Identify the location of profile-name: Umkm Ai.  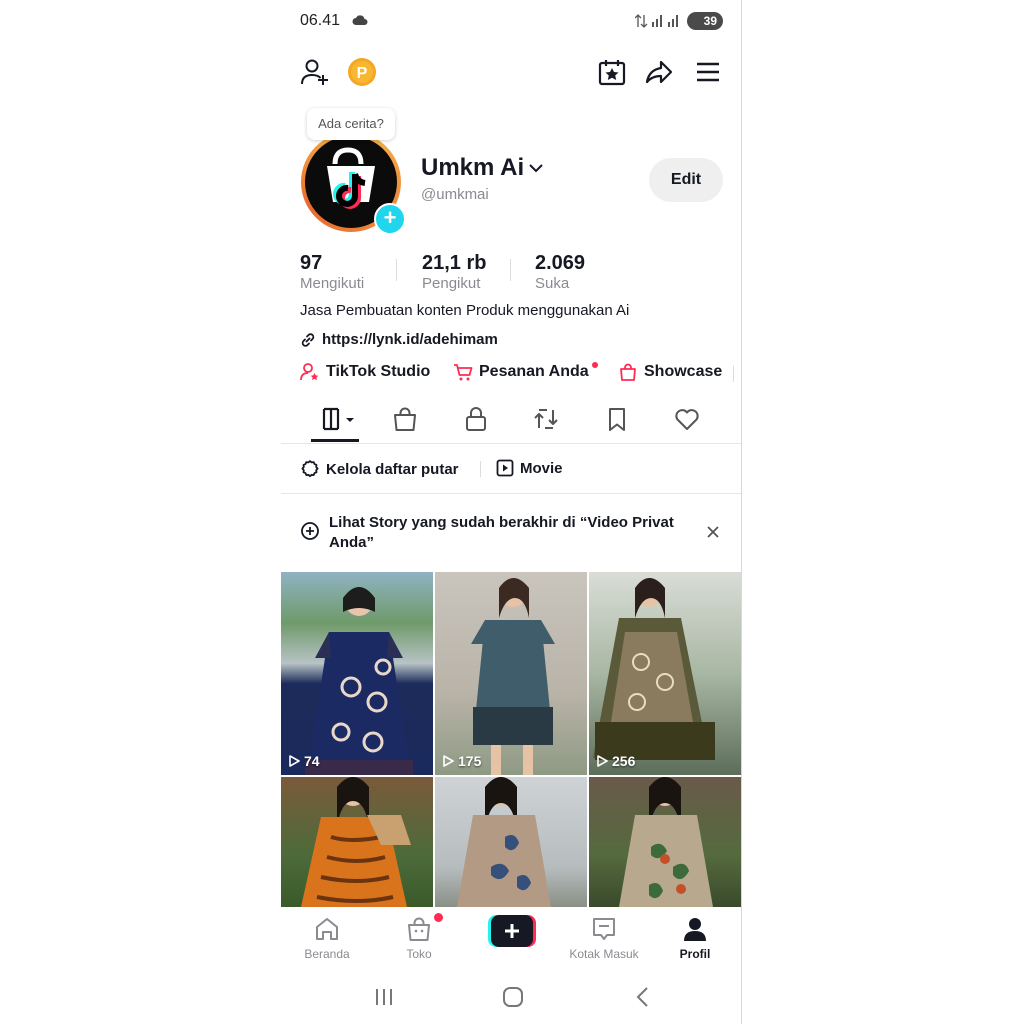
(472, 168).